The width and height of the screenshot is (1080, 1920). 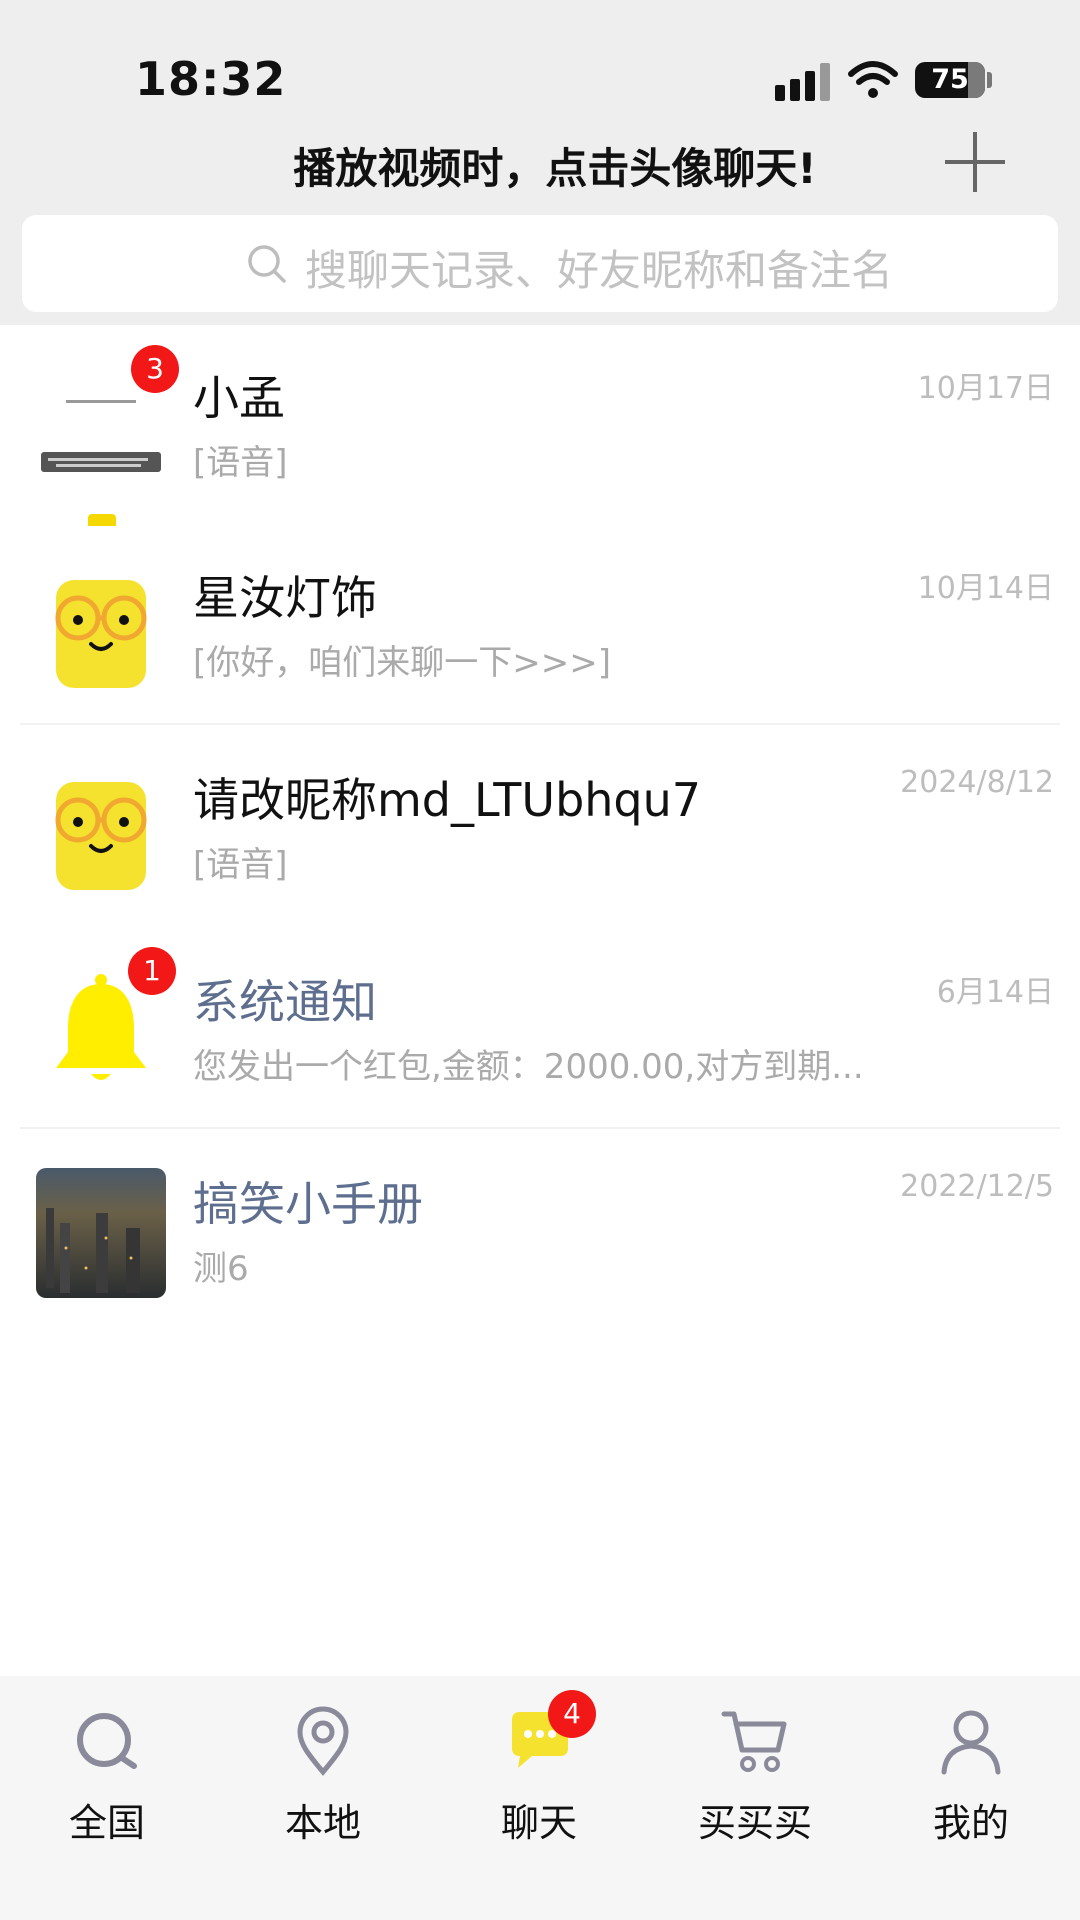 What do you see at coordinates (538, 1823) in the screenshot?
I see `tab-label: 聊天` at bounding box center [538, 1823].